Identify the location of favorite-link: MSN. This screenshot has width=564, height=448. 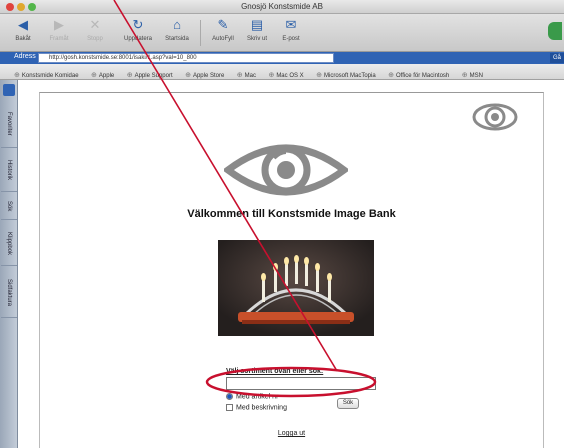
(472, 75).